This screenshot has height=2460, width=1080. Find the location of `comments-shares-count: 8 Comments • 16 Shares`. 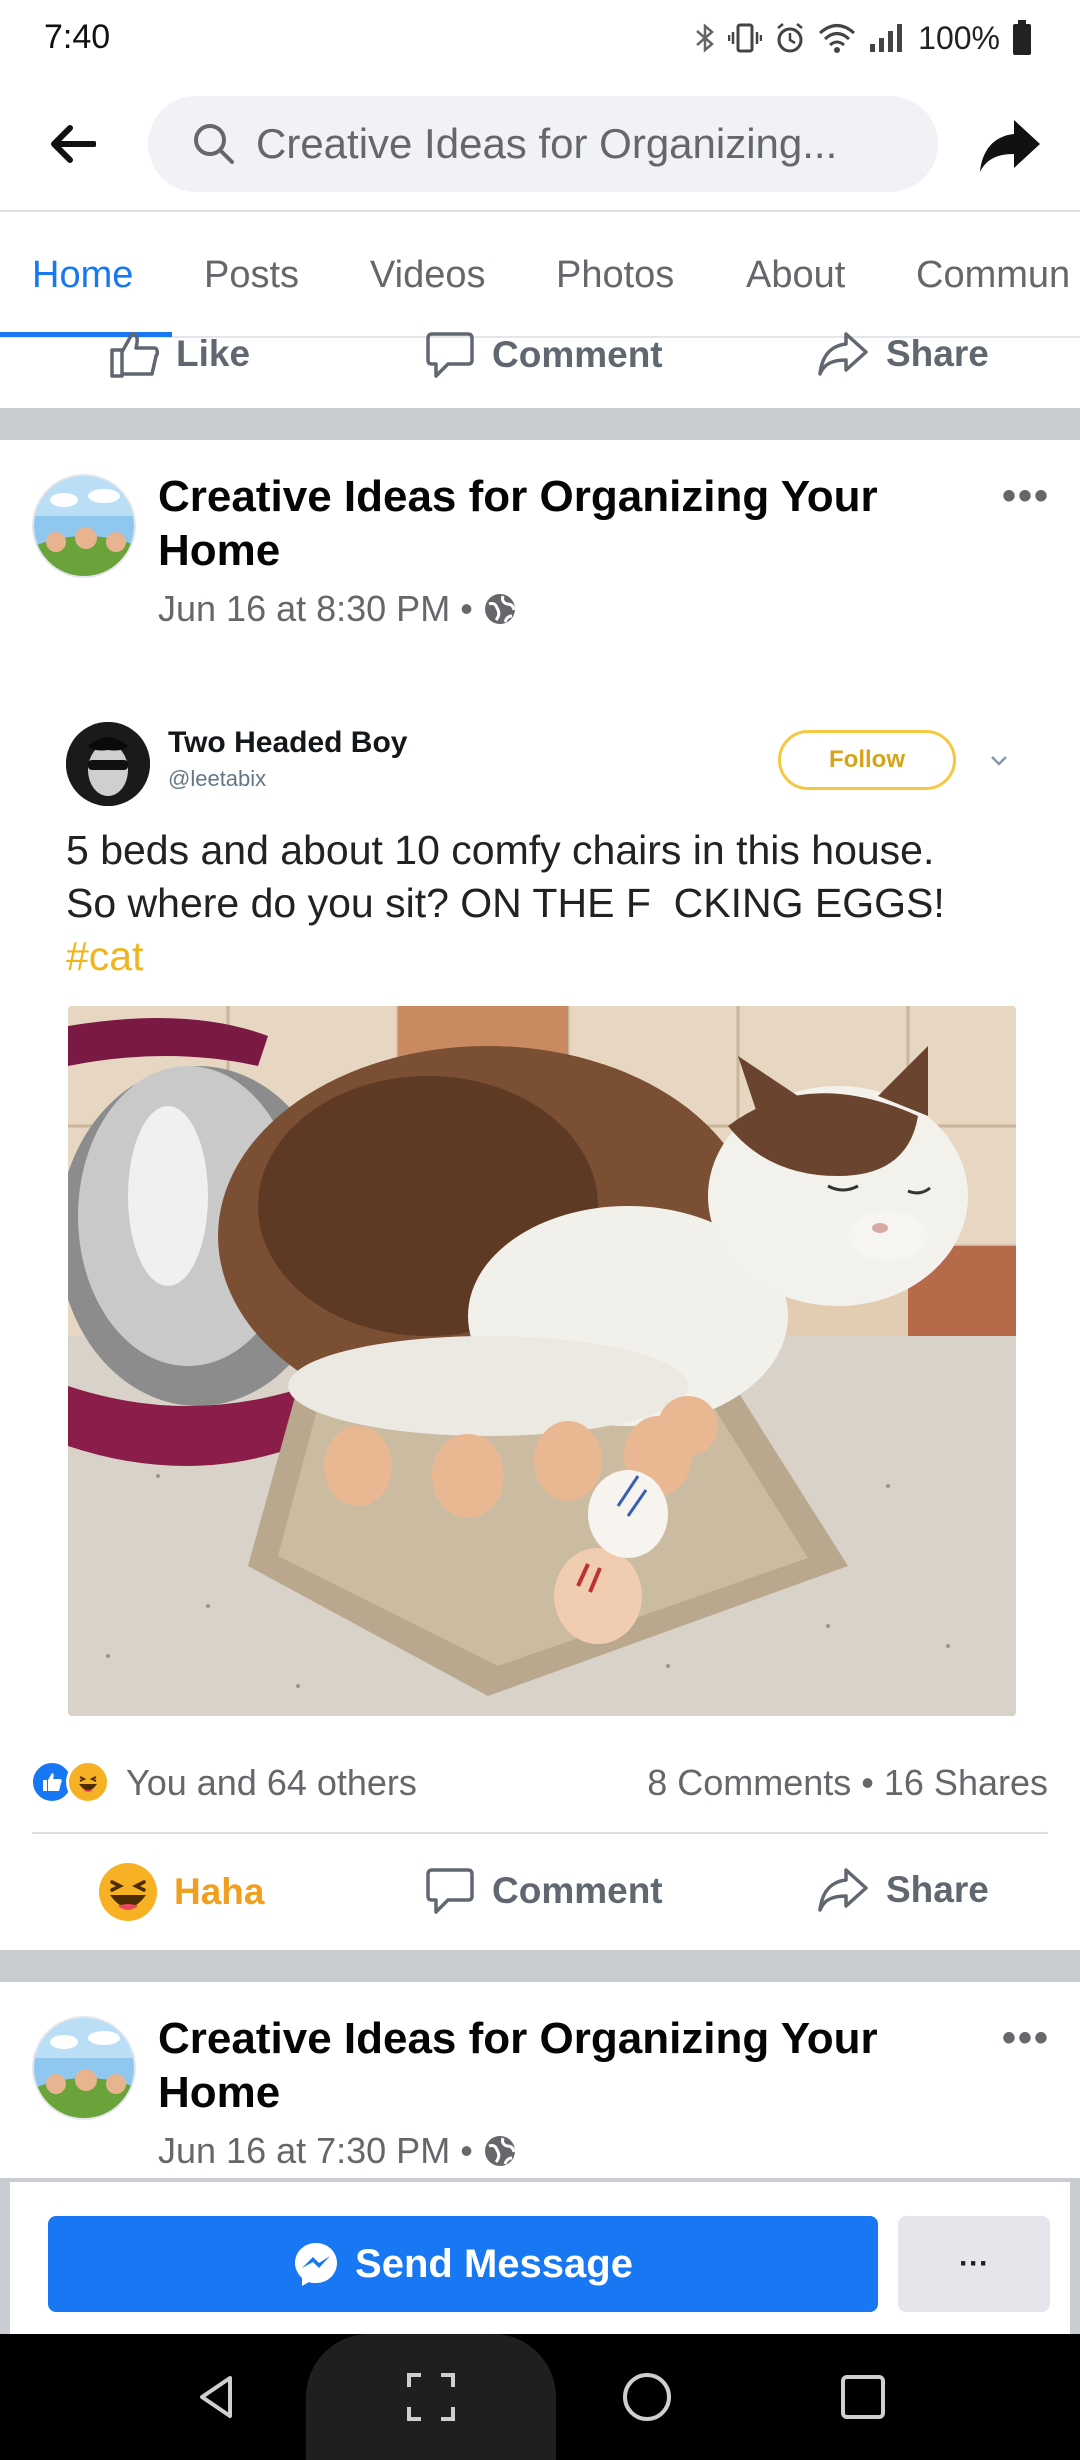

comments-shares-count: 8 Comments • 16 Shares is located at coordinates (847, 1783).